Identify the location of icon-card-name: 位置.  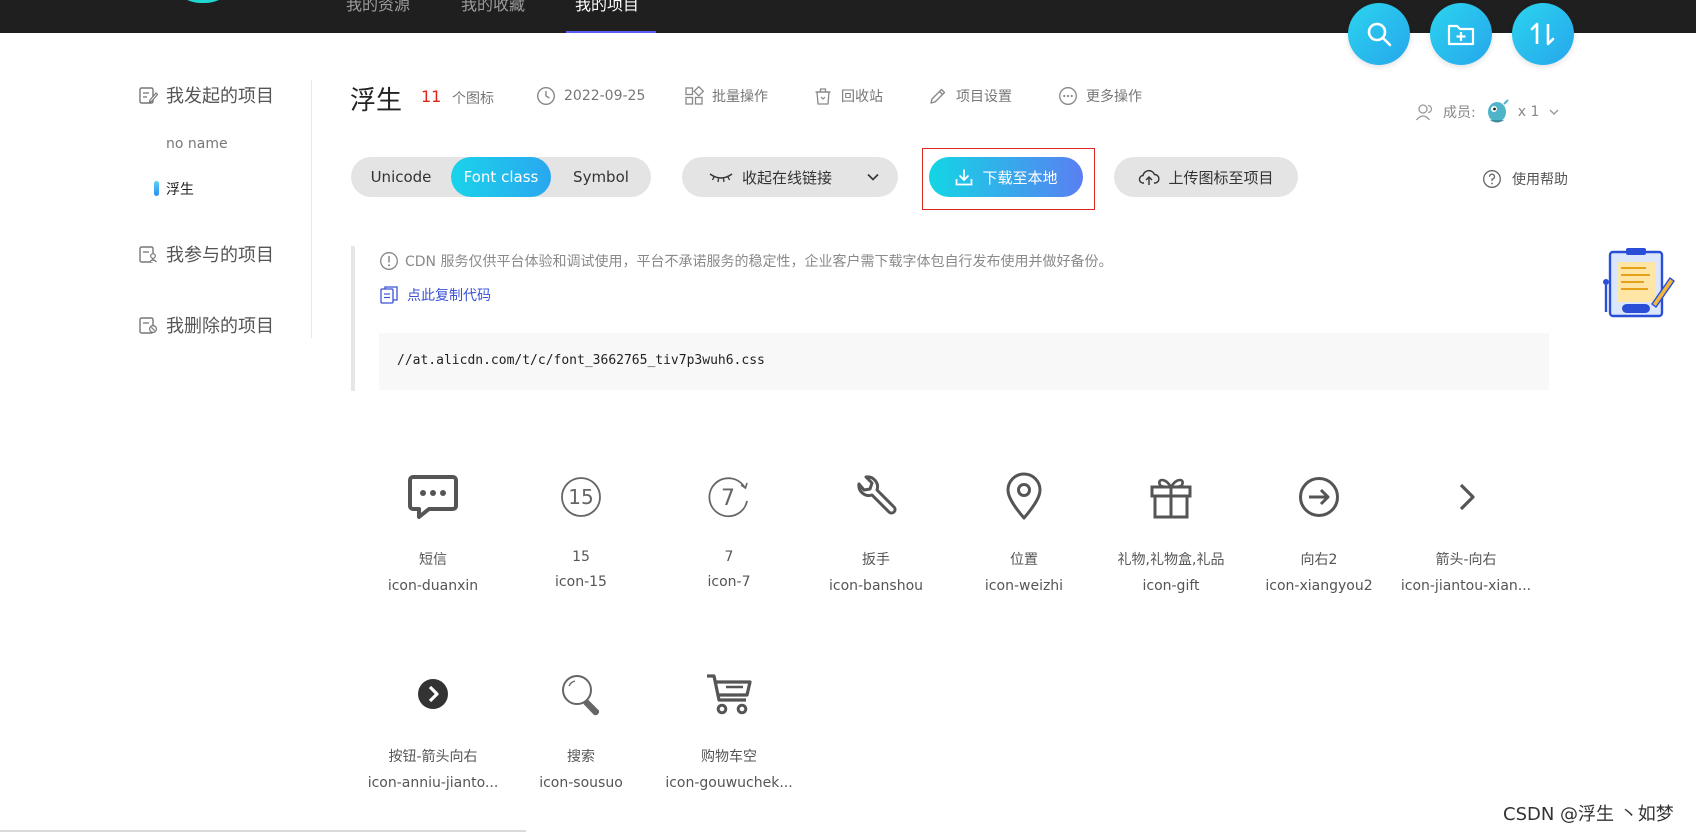
(1024, 560).